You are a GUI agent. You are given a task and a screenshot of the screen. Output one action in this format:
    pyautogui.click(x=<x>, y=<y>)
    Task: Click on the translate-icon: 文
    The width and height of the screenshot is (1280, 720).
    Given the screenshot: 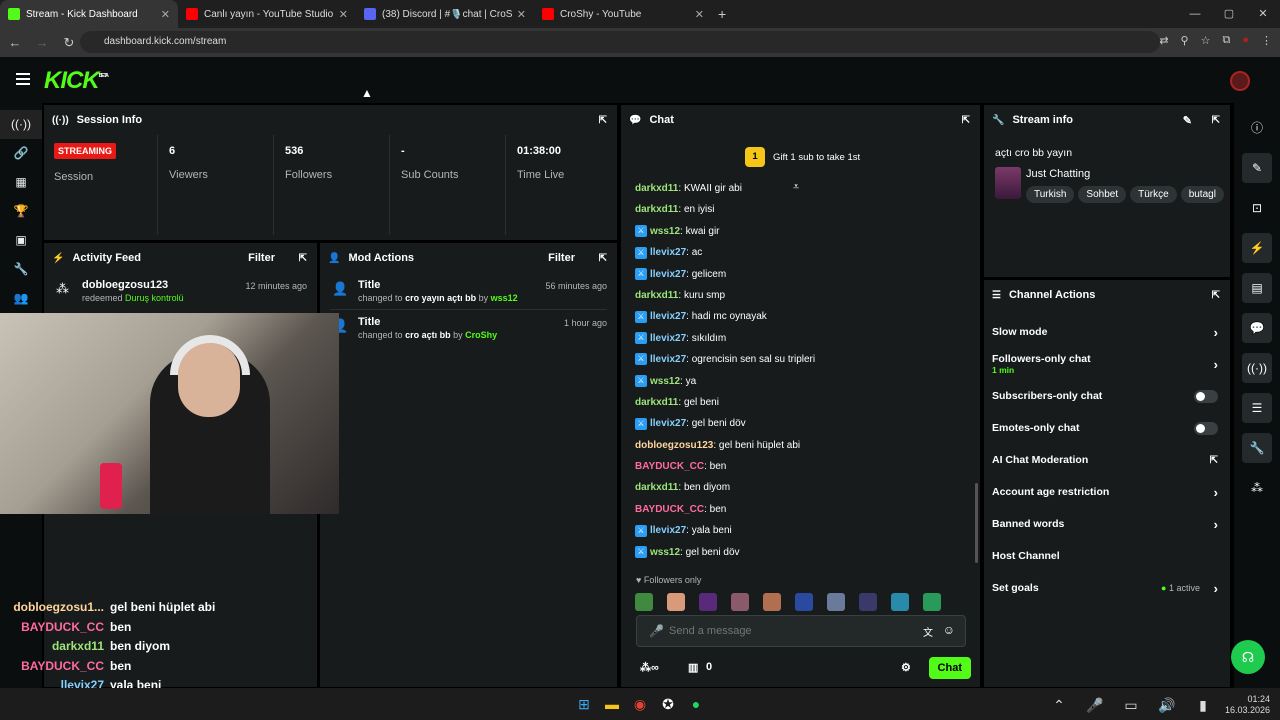 What is the action you would take?
    pyautogui.click(x=928, y=631)
    